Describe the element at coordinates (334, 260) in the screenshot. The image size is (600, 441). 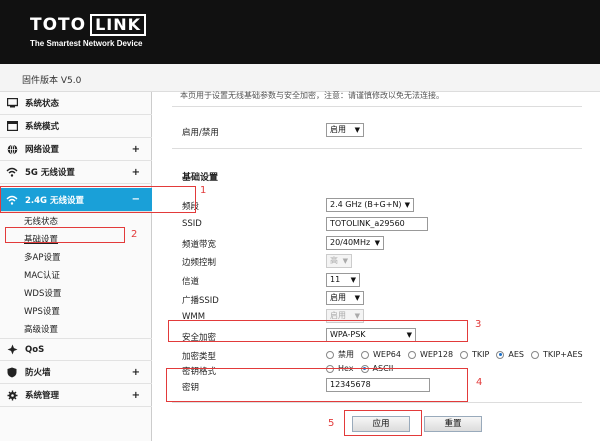
I see `sideband-value: 高` at that location.